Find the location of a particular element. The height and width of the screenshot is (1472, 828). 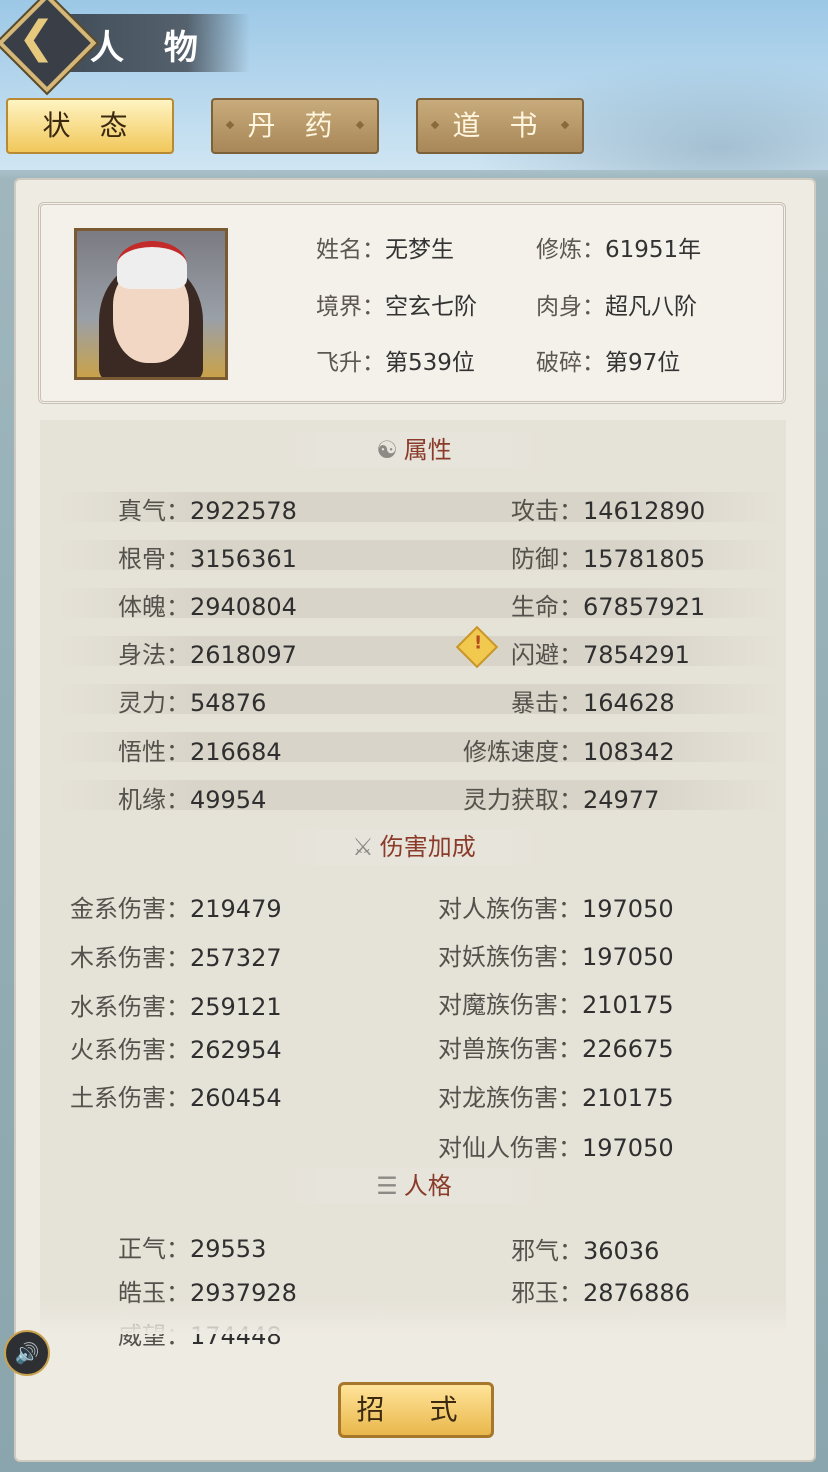

profile-practice: 修炼：61951年 is located at coordinates (619, 250).